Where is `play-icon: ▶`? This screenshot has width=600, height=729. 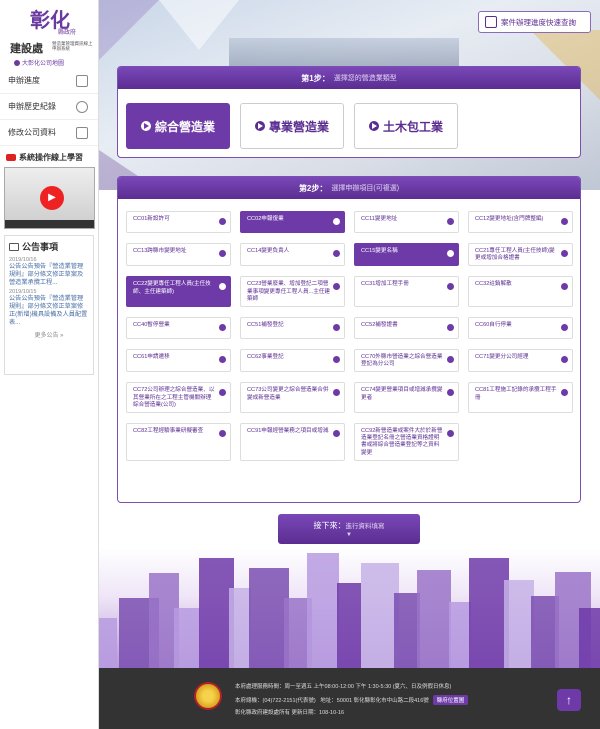 play-icon: ▶ is located at coordinates (52, 198).